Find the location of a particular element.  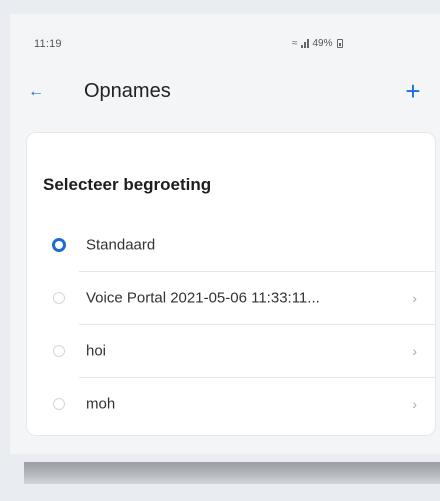

status-time: 11:19 is located at coordinates (48, 44).